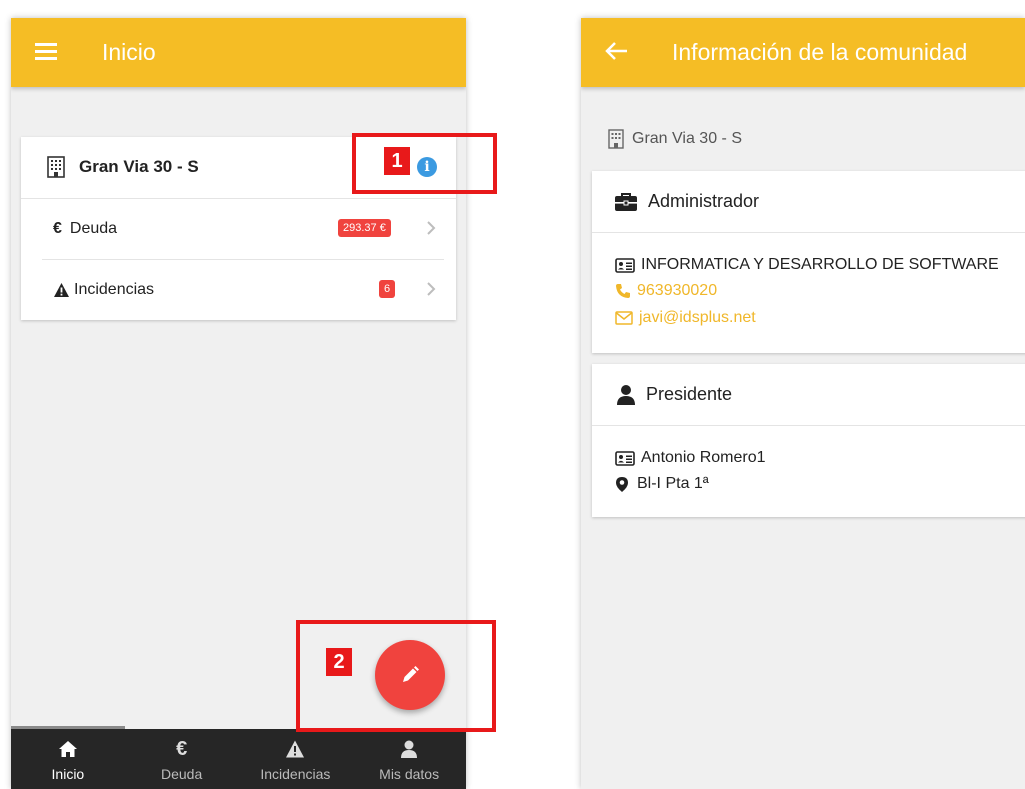 The image size is (1025, 789). I want to click on incidencias-badge: 6, so click(387, 289).